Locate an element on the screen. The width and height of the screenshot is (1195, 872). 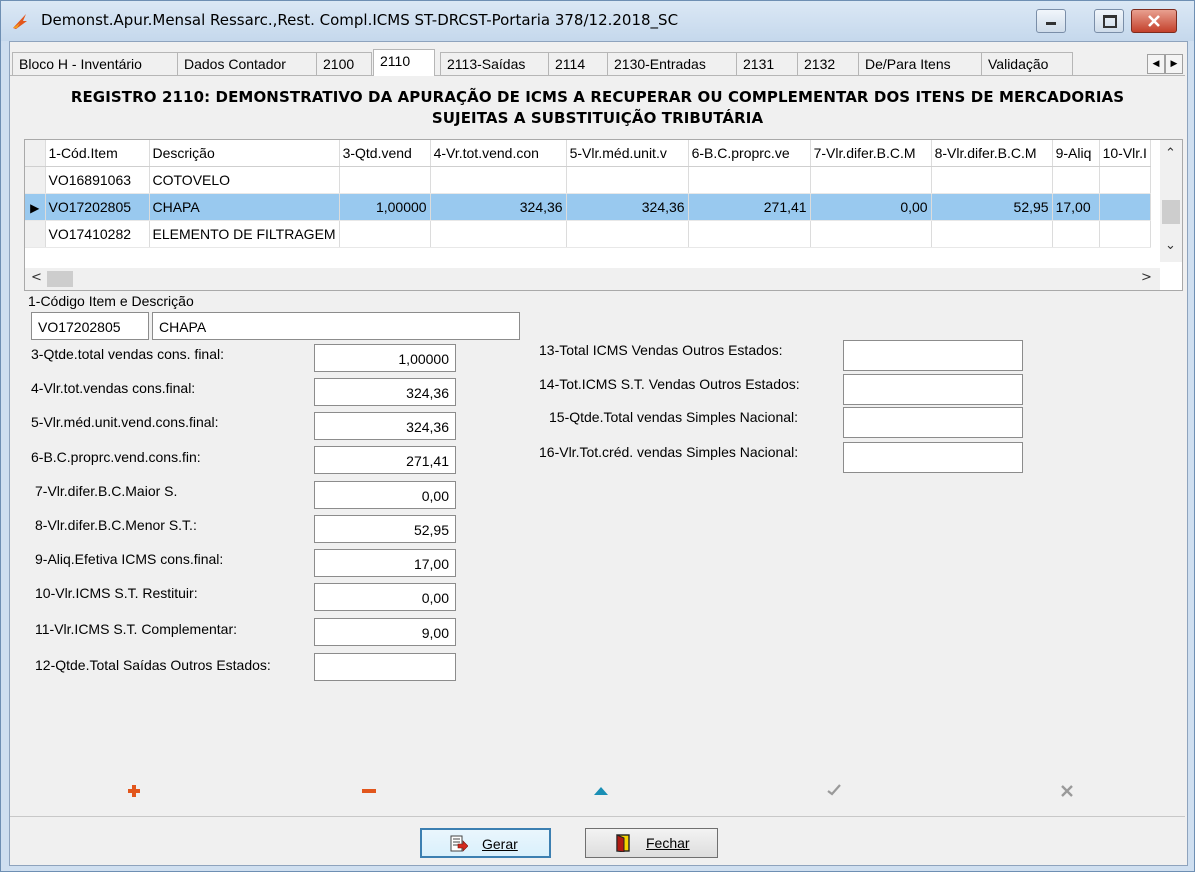
restore-button is located at coordinates (1109, 21).